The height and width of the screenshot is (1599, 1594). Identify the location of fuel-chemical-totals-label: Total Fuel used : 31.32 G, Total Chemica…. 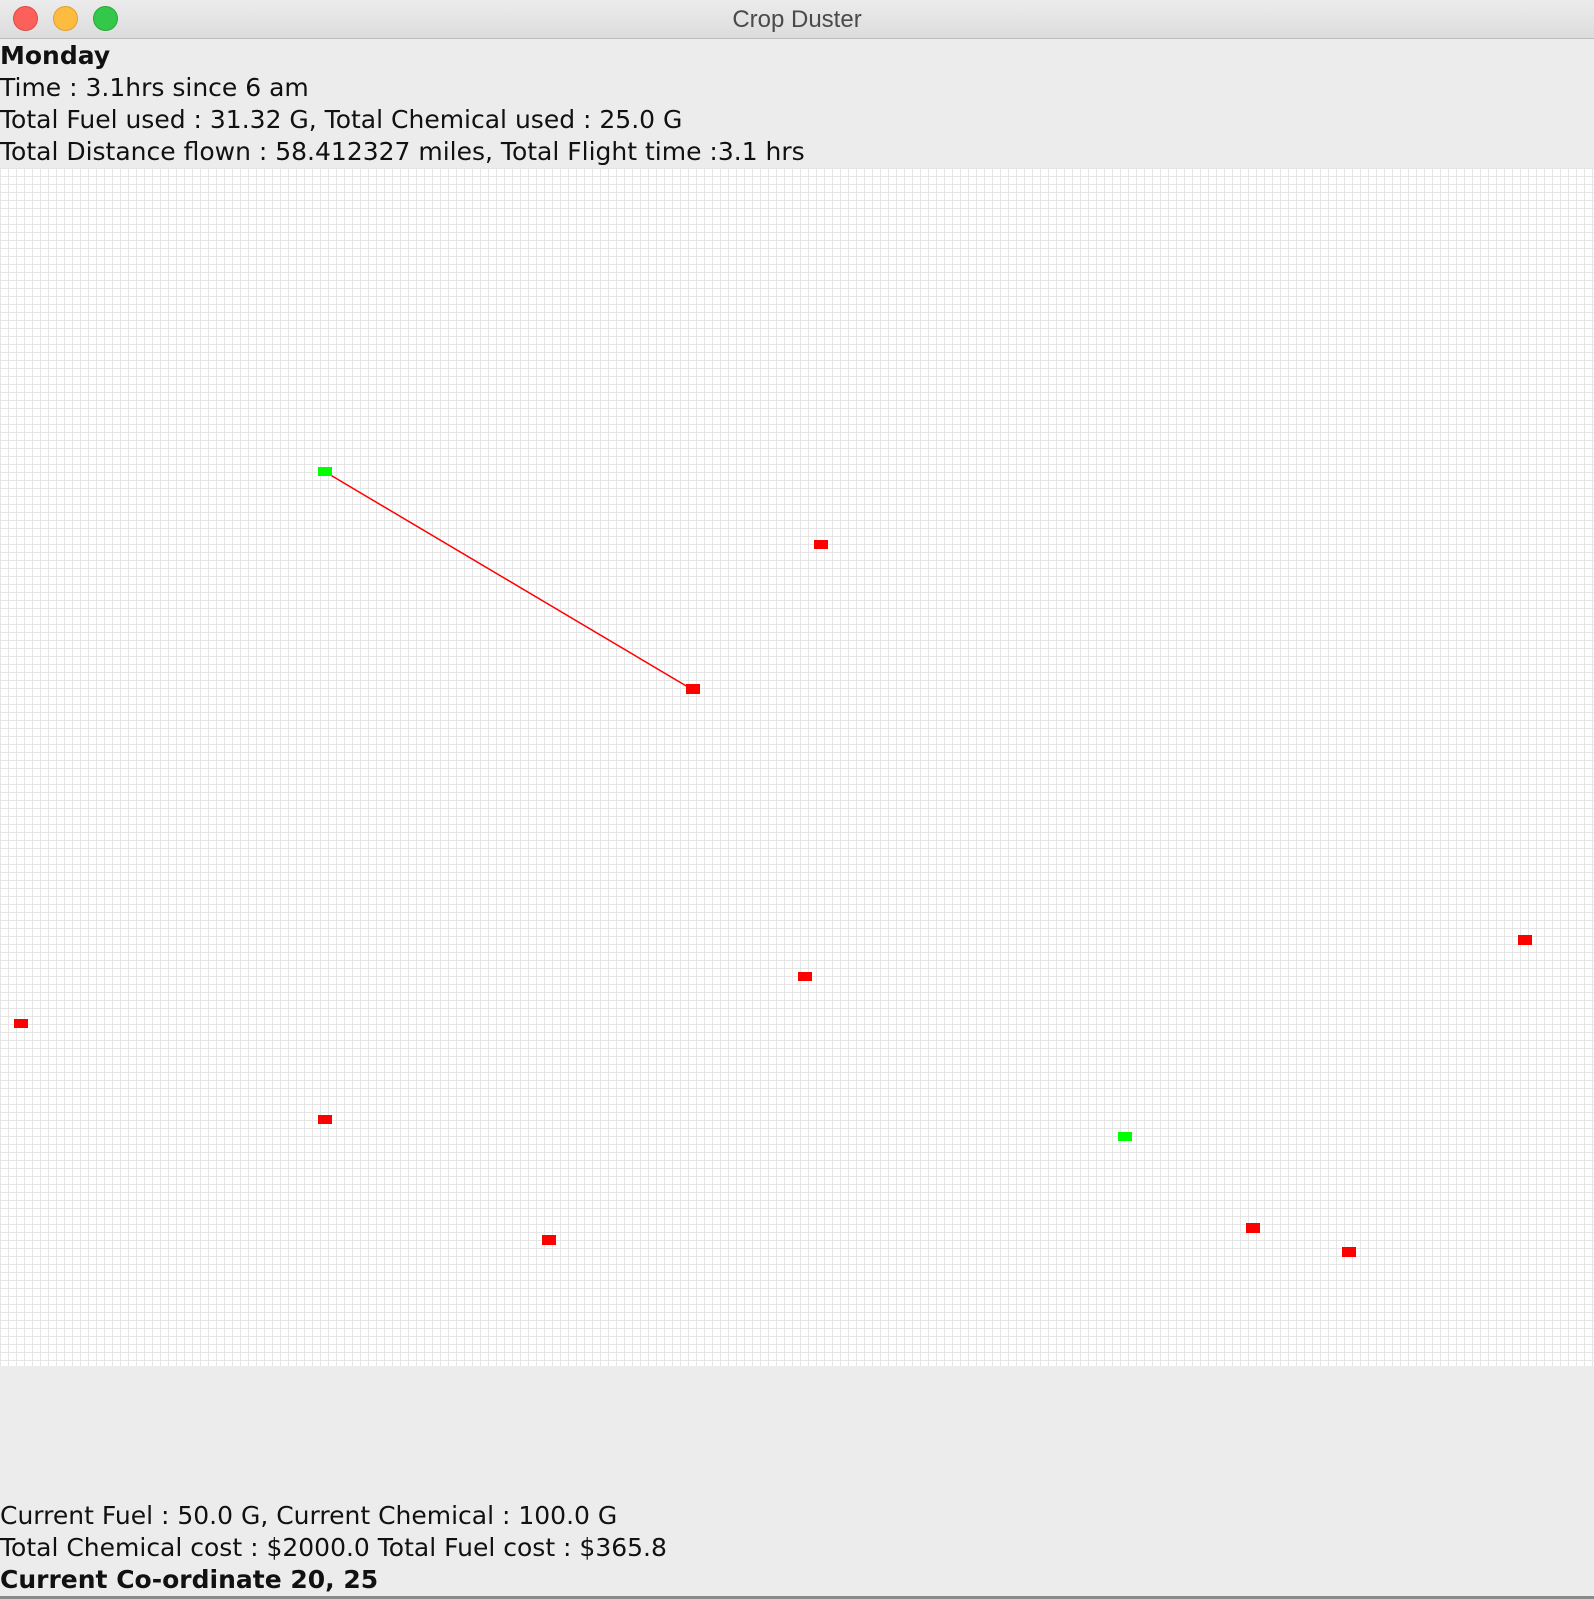
(341, 119).